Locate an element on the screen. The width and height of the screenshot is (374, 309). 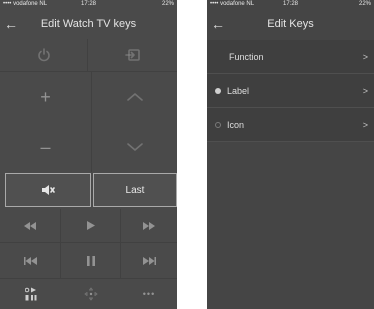
function-label: Function is located at coordinates (246, 56).